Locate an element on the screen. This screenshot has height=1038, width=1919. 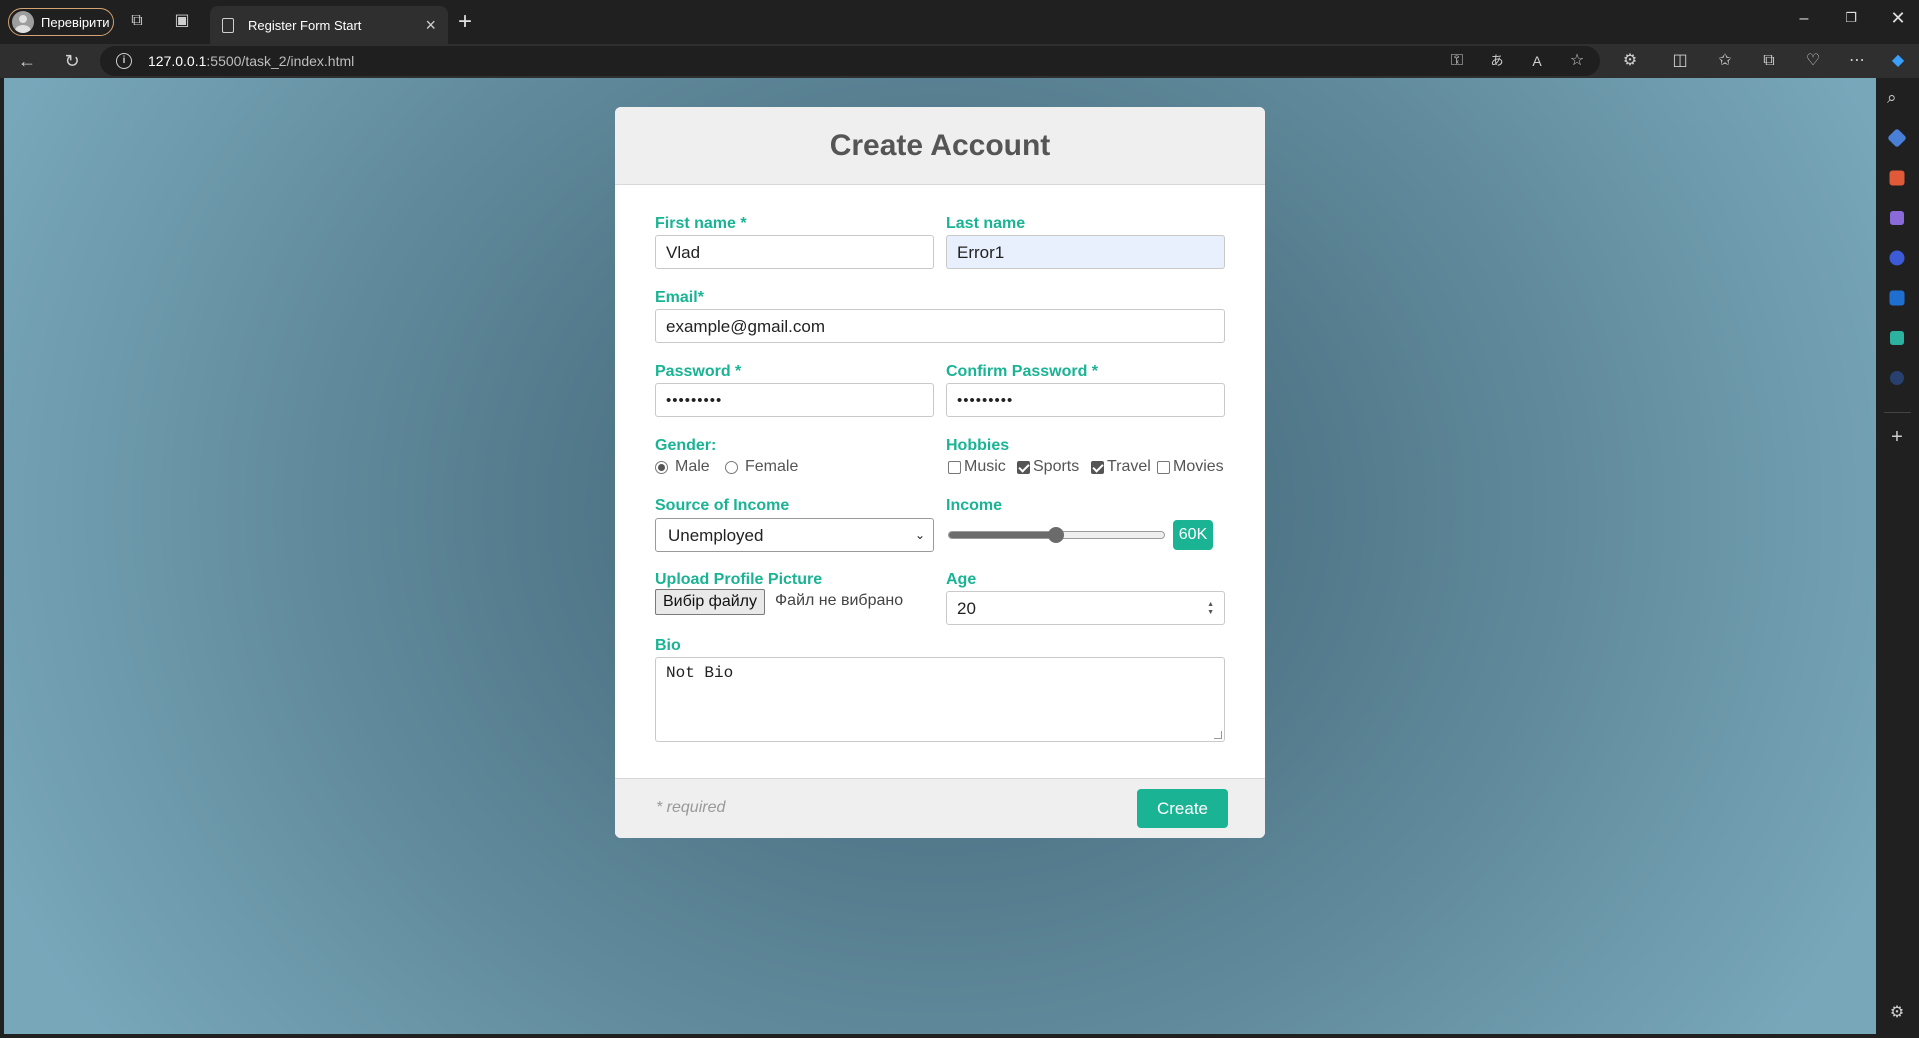
male-radio is located at coordinates (661, 467).